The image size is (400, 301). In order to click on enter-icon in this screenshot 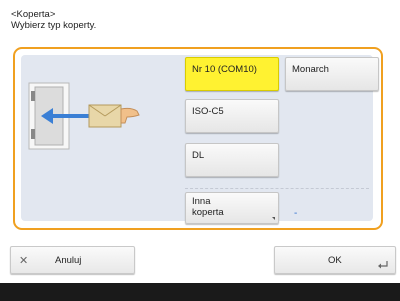, I will do `click(383, 265)`.